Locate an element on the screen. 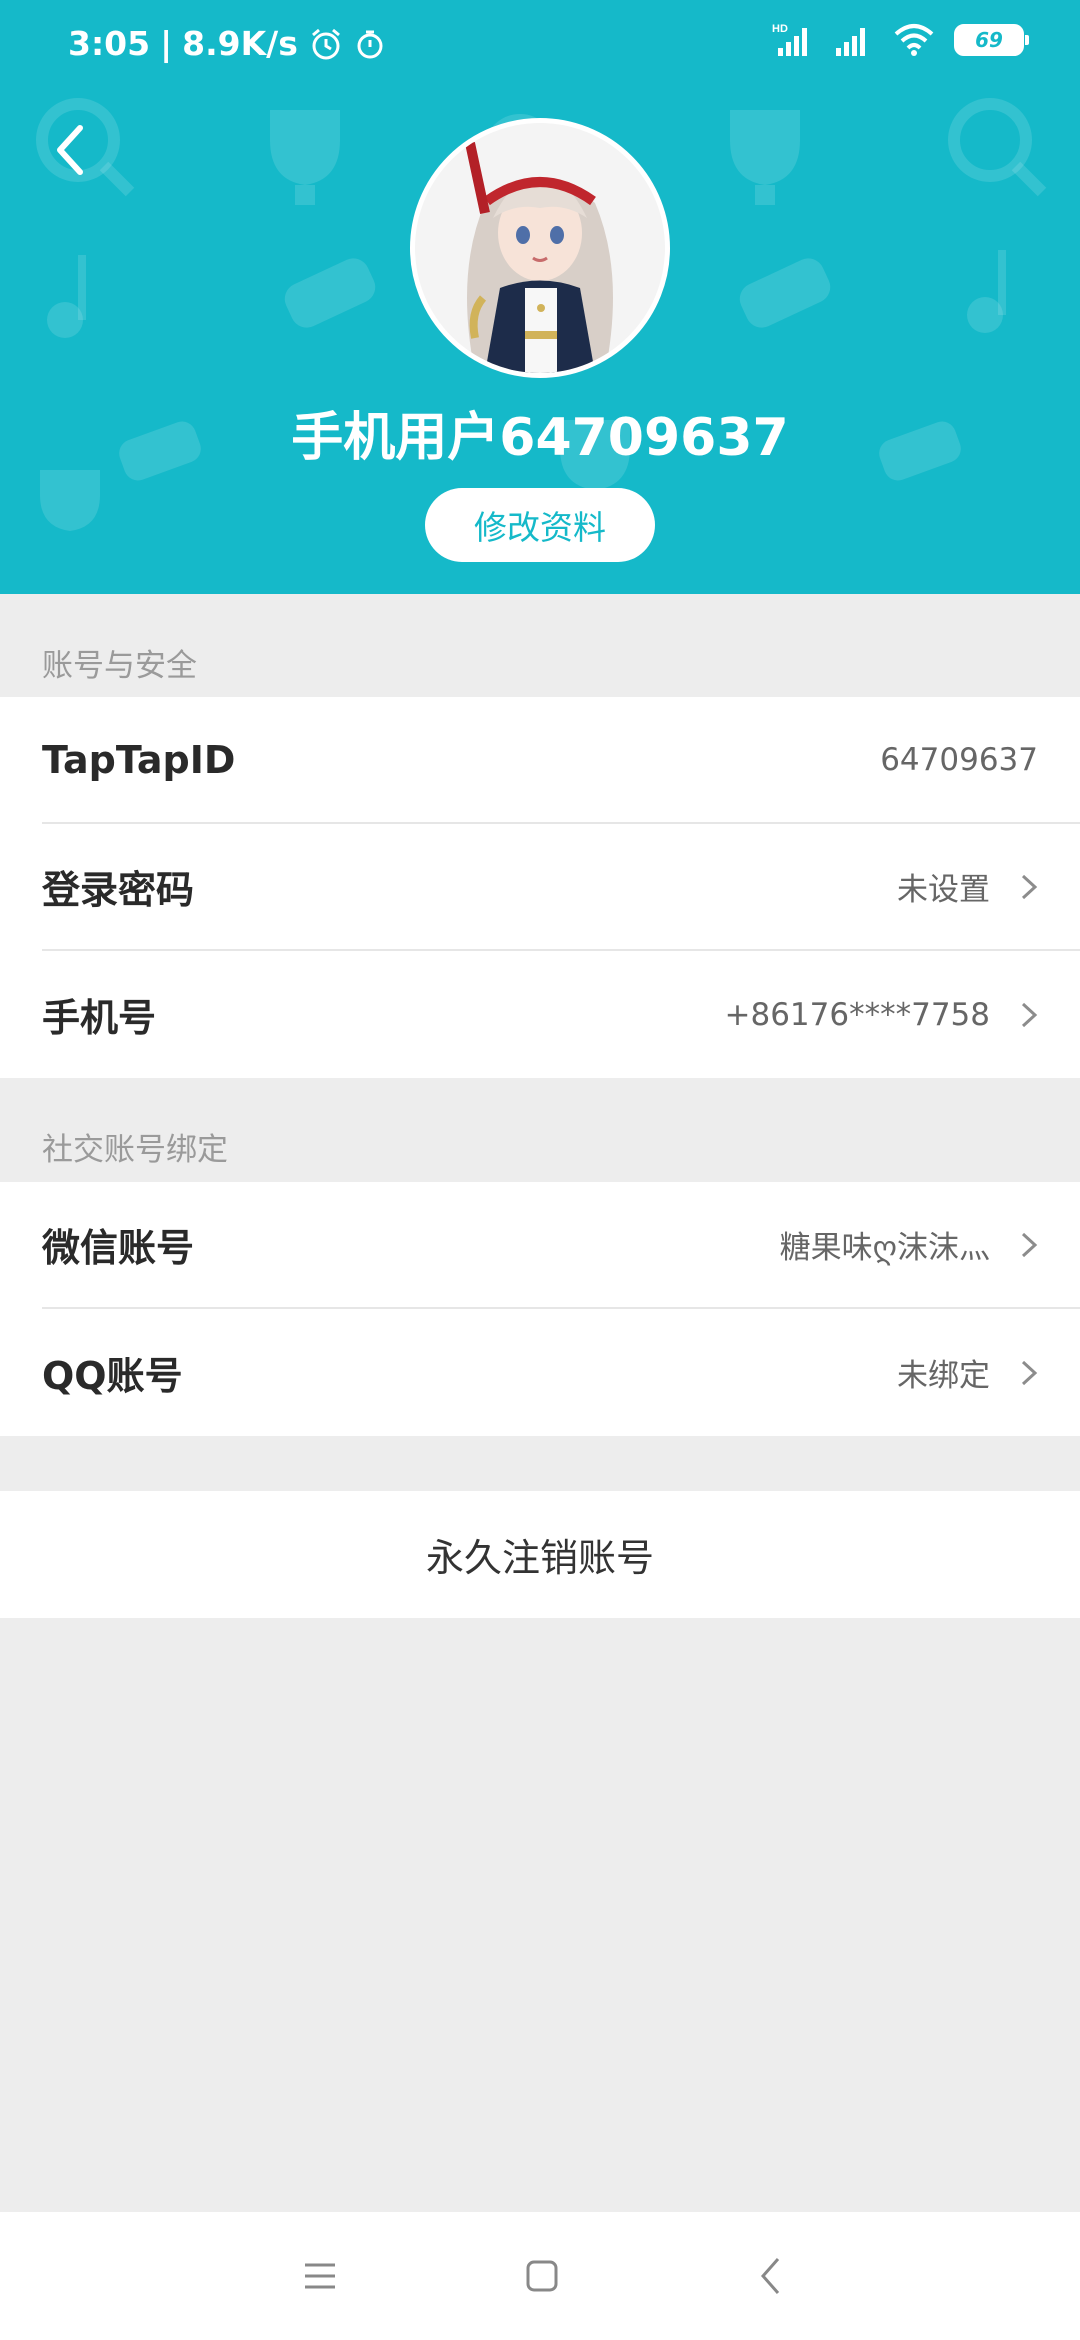  avatar-image is located at coordinates (540, 248).